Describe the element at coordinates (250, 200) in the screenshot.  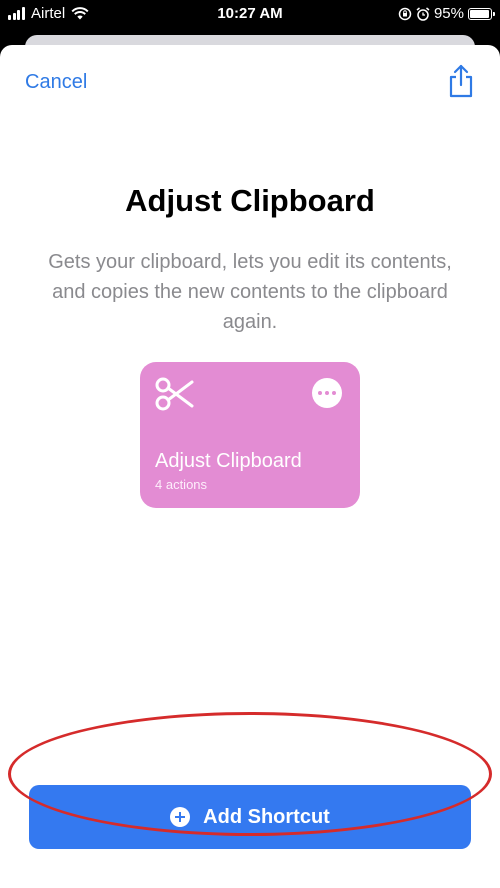
I see `shortcut-title: Adjust Clipboard` at that location.